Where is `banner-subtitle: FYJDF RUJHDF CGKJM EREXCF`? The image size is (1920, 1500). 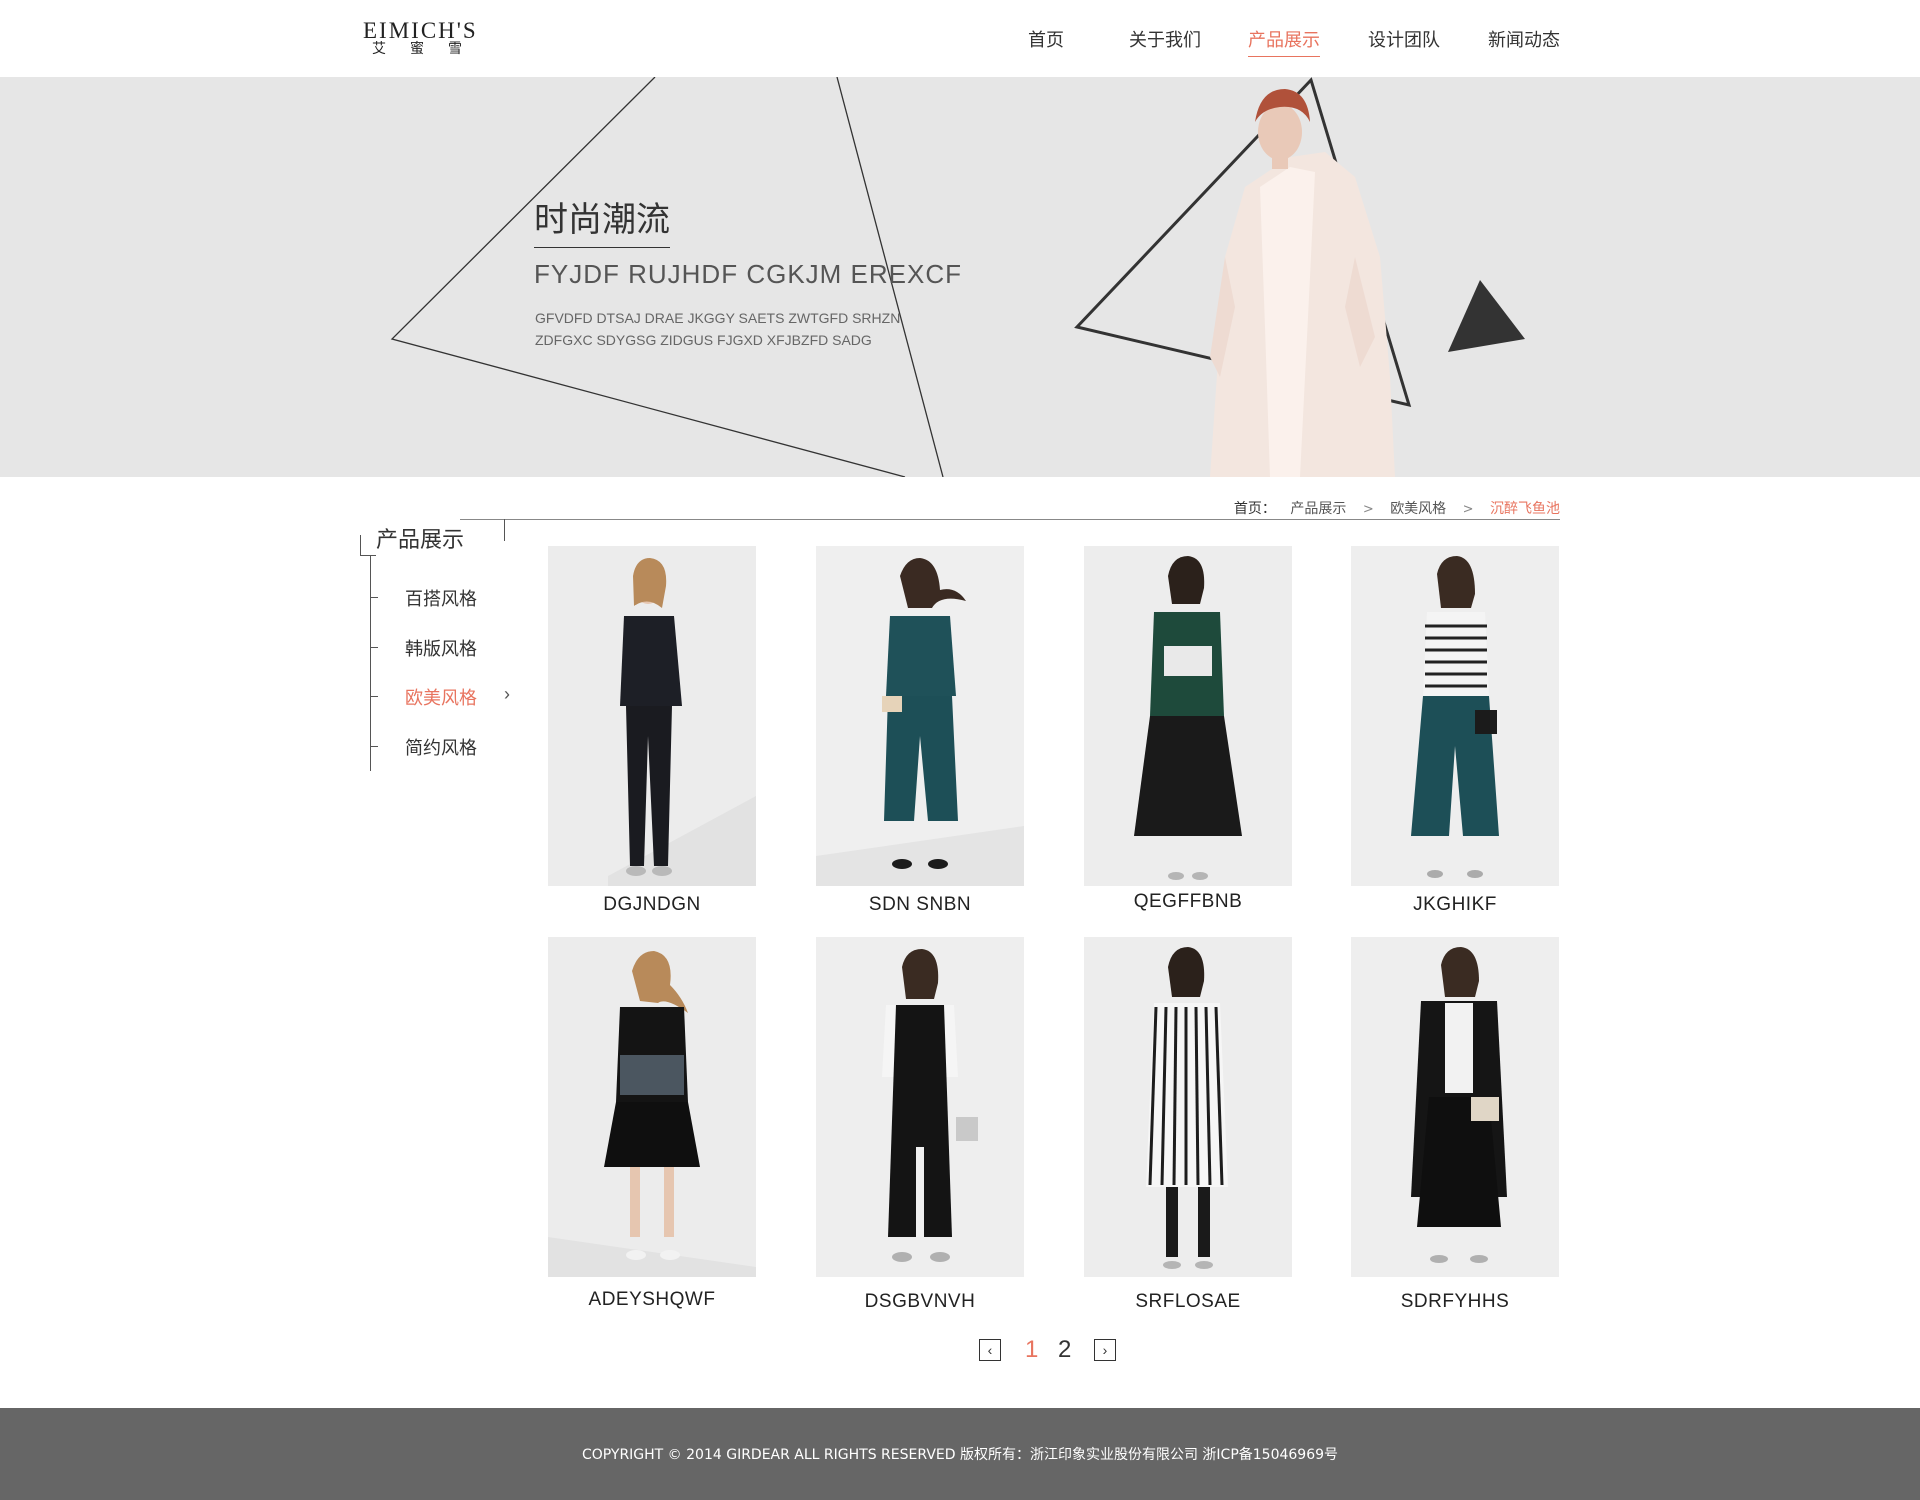 banner-subtitle: FYJDF RUJHDF CGKJM EREXCF is located at coordinates (748, 274).